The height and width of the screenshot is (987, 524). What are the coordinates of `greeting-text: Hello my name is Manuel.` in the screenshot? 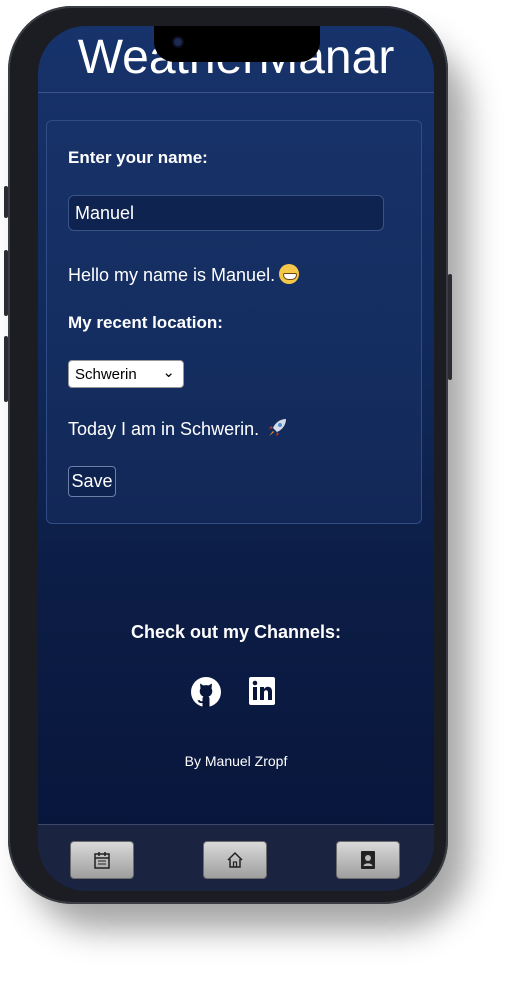 It's located at (184, 275).